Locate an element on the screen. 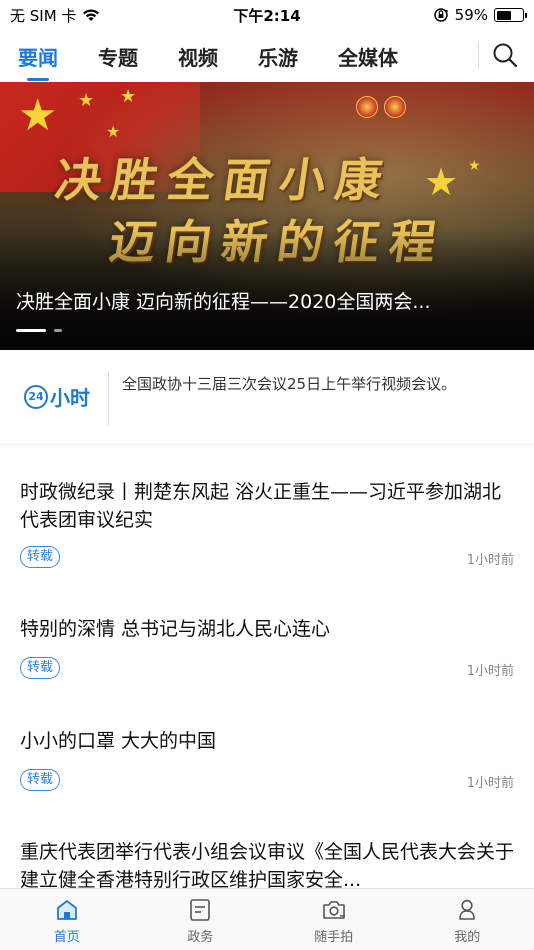  tabbar-profile-label: 我的 is located at coordinates (467, 937).